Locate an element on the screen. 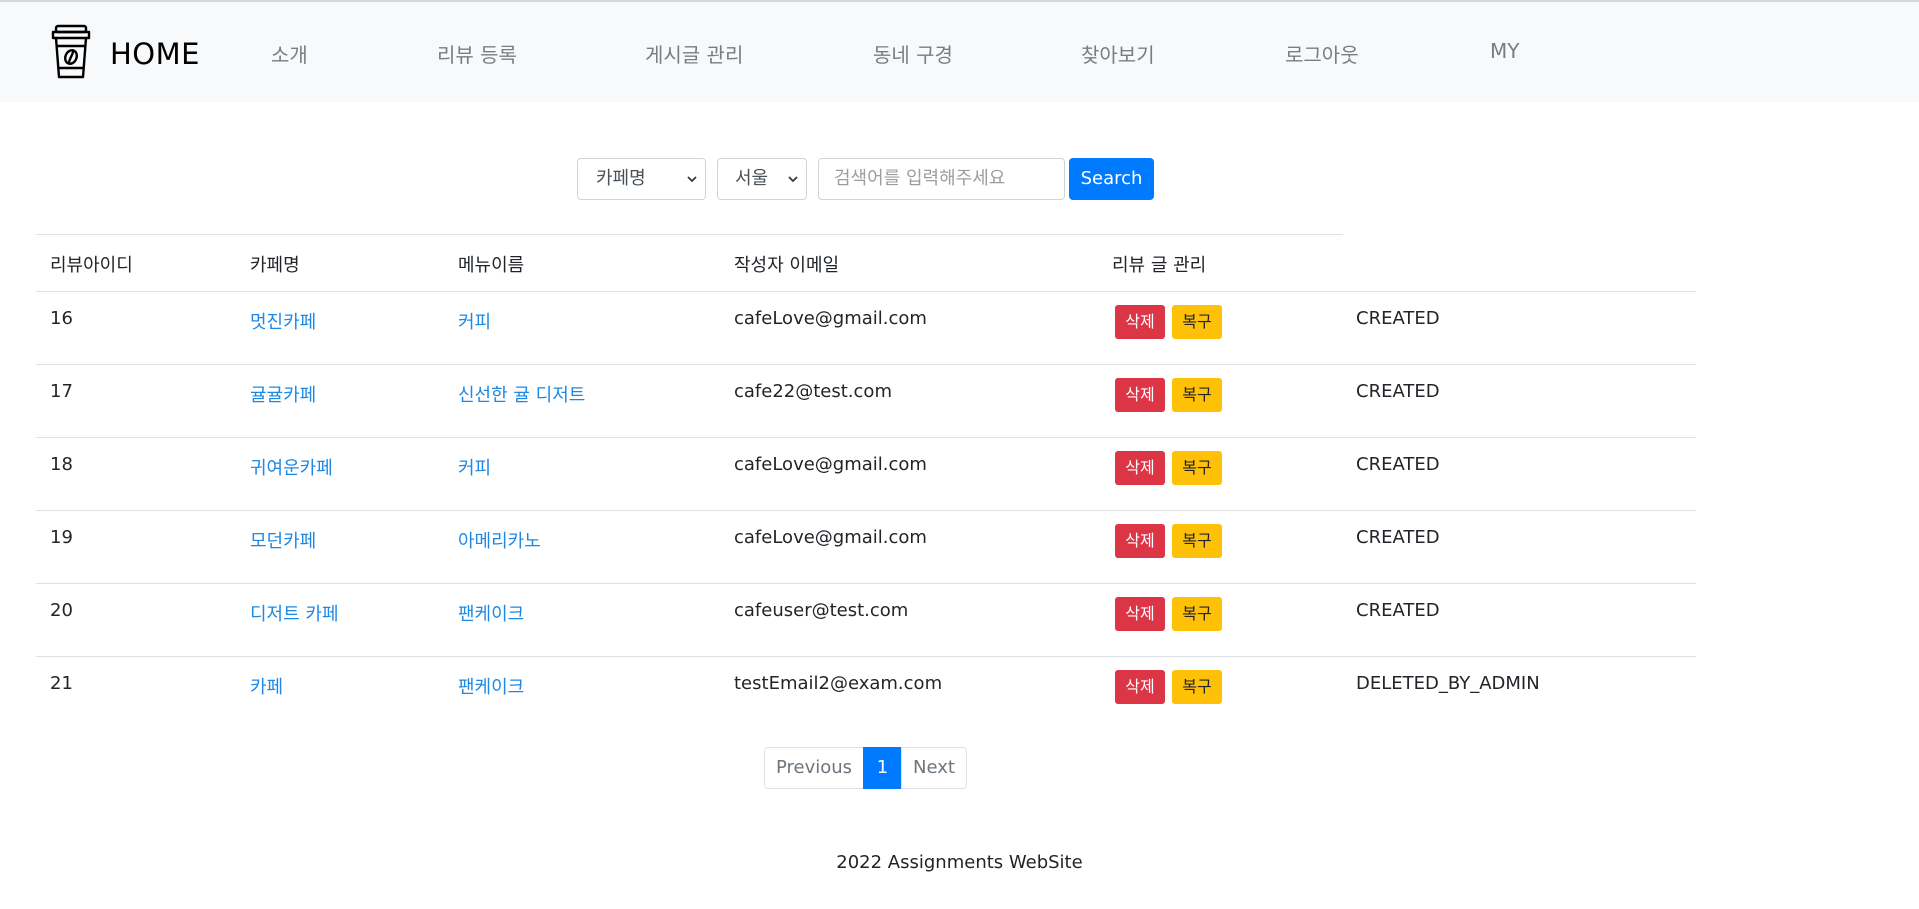 This screenshot has width=1919, height=909. cafe-name-link: 디저트 카페 is located at coordinates (294, 613).